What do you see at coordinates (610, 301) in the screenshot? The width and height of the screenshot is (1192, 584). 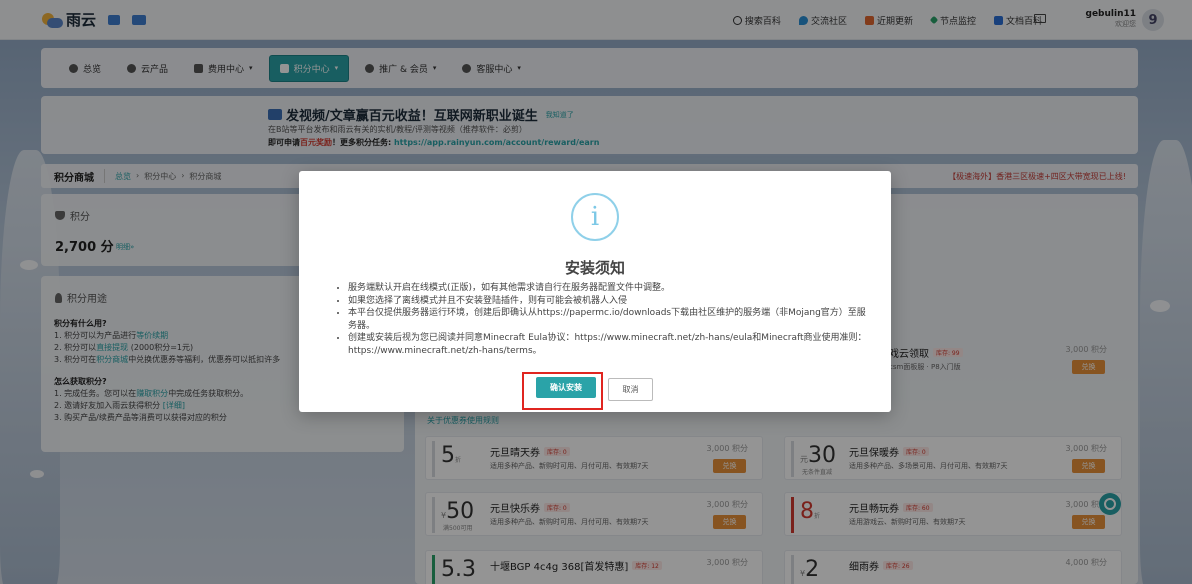 I see `notice-item: 如果您选择了离线模式并且不安装登陆插件，则有可能会被机器人入侵` at bounding box center [610, 301].